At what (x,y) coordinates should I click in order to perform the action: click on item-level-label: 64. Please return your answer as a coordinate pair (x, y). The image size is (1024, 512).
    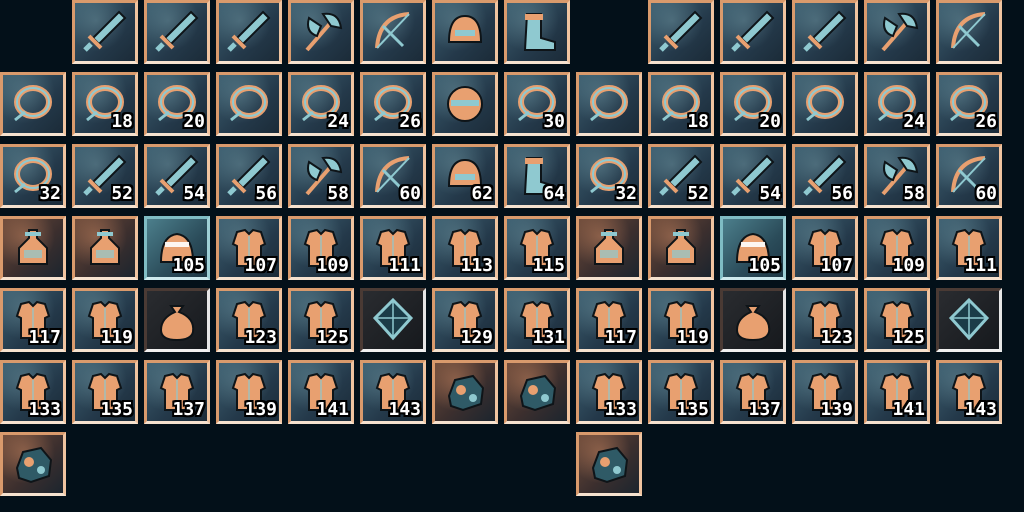
    Looking at the image, I should click on (554, 193).